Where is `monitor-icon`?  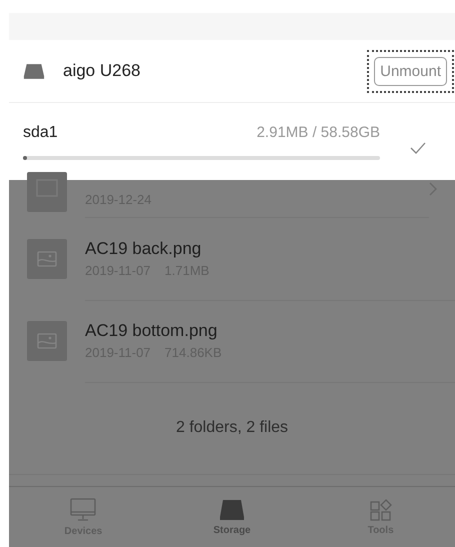 monitor-icon is located at coordinates (83, 510).